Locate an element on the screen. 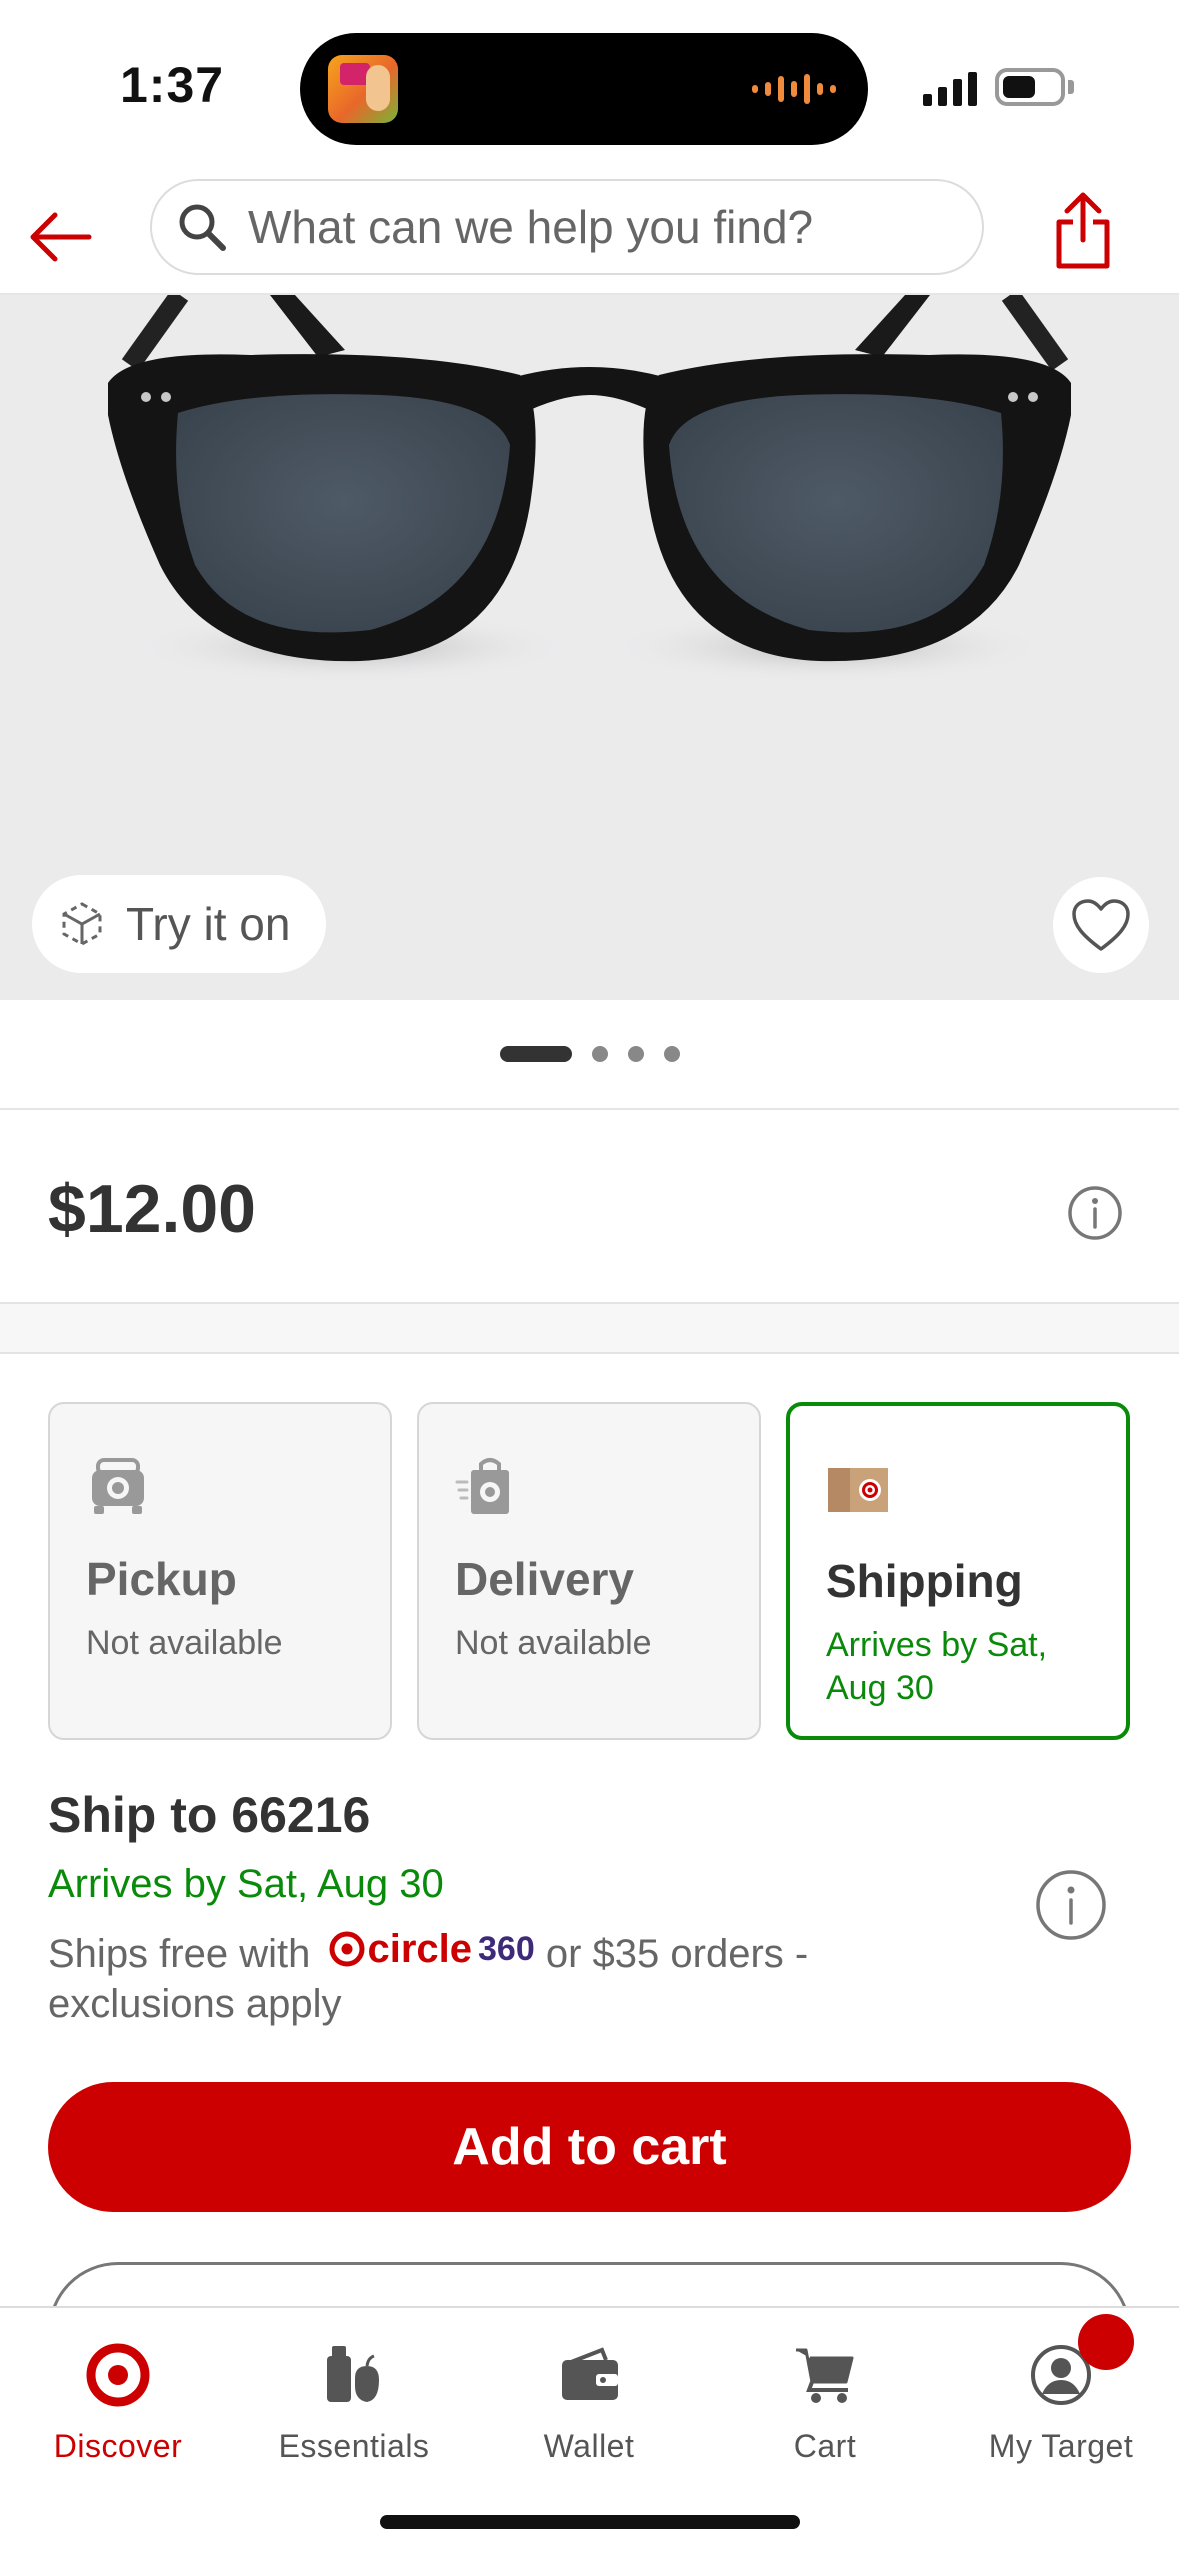 Image resolution: width=1179 pixels, height=2556 pixels. battery-icon is located at coordinates (1030, 87).